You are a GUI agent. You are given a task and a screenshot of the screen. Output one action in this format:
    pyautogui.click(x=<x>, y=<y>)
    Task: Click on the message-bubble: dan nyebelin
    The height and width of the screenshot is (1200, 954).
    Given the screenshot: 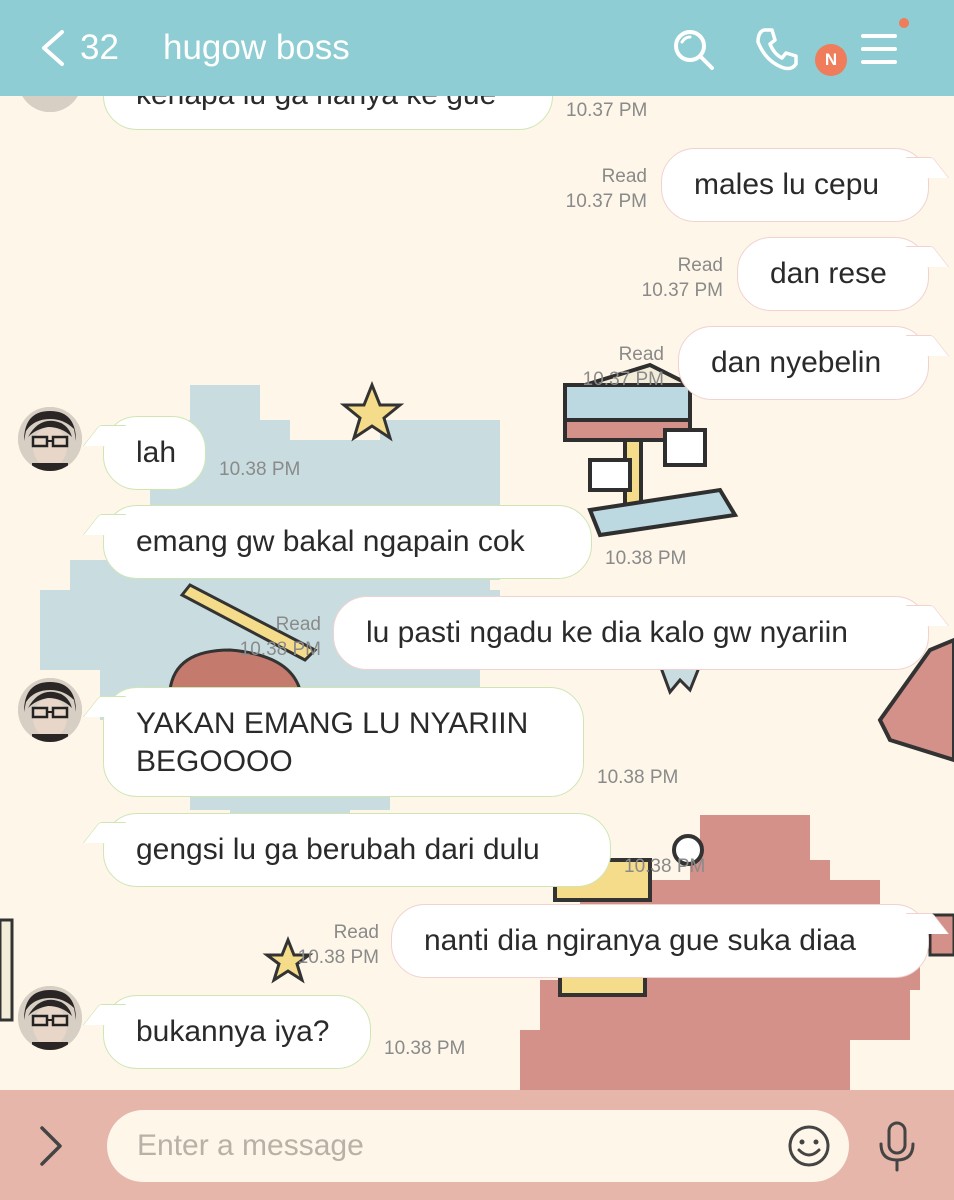 What is the action you would take?
    pyautogui.click(x=803, y=363)
    